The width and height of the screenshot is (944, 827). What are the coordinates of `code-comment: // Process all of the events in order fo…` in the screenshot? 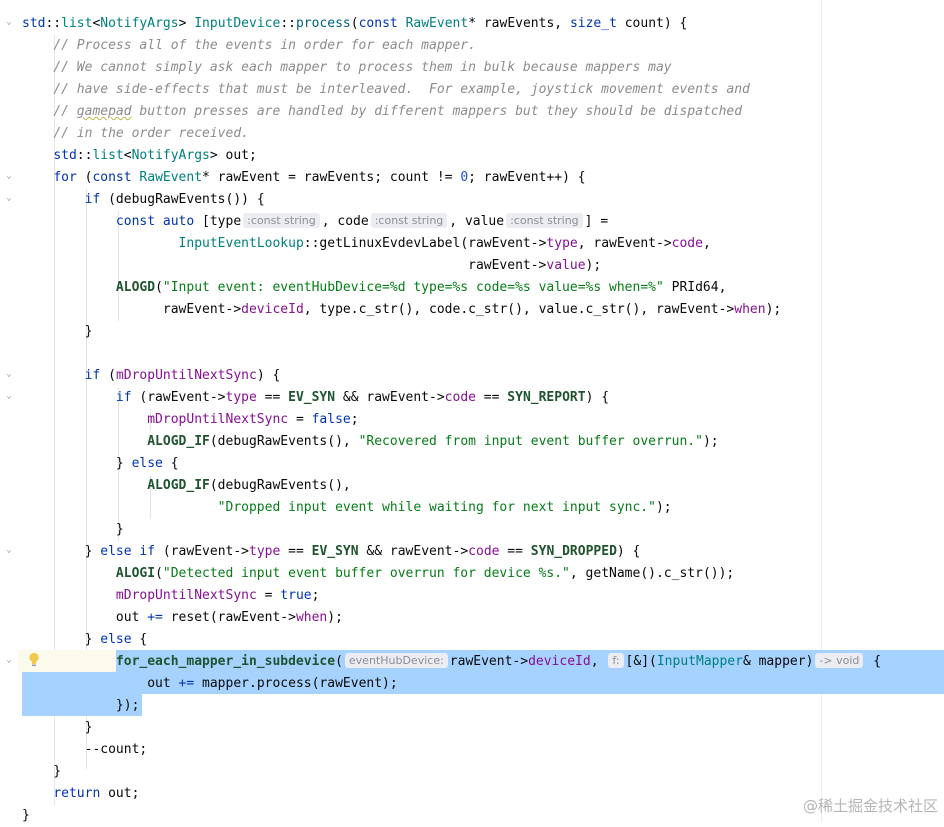 It's located at (264, 45).